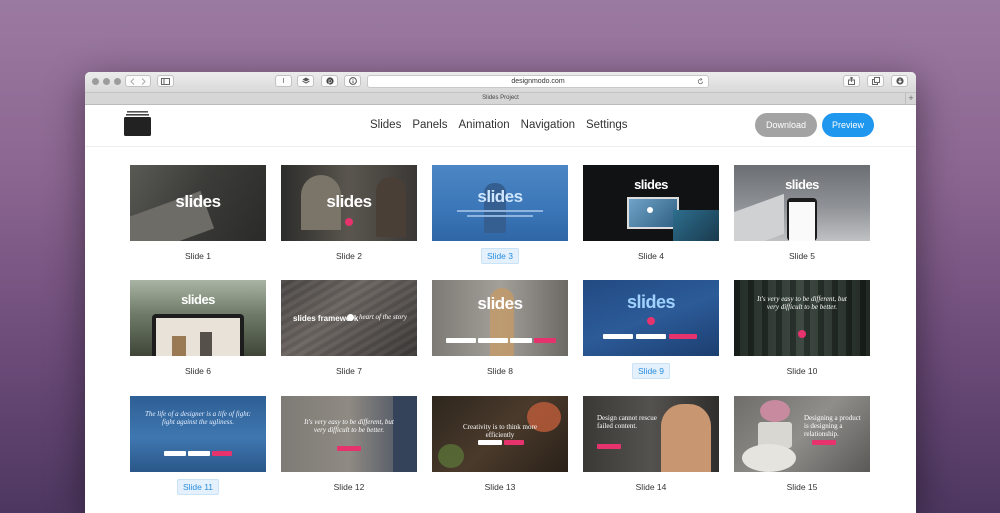  I want to click on nav-settings: Settings, so click(607, 125).